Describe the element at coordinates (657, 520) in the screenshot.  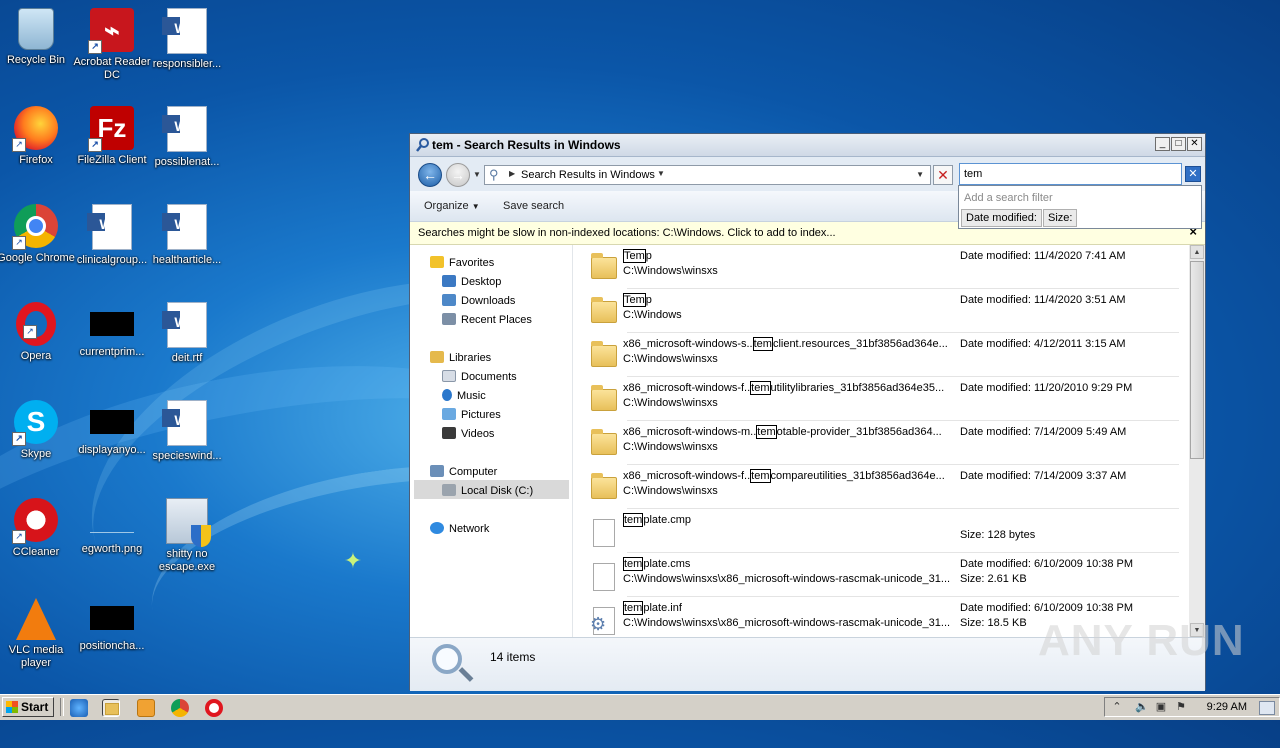
I see `item-name: template.cmp` at that location.